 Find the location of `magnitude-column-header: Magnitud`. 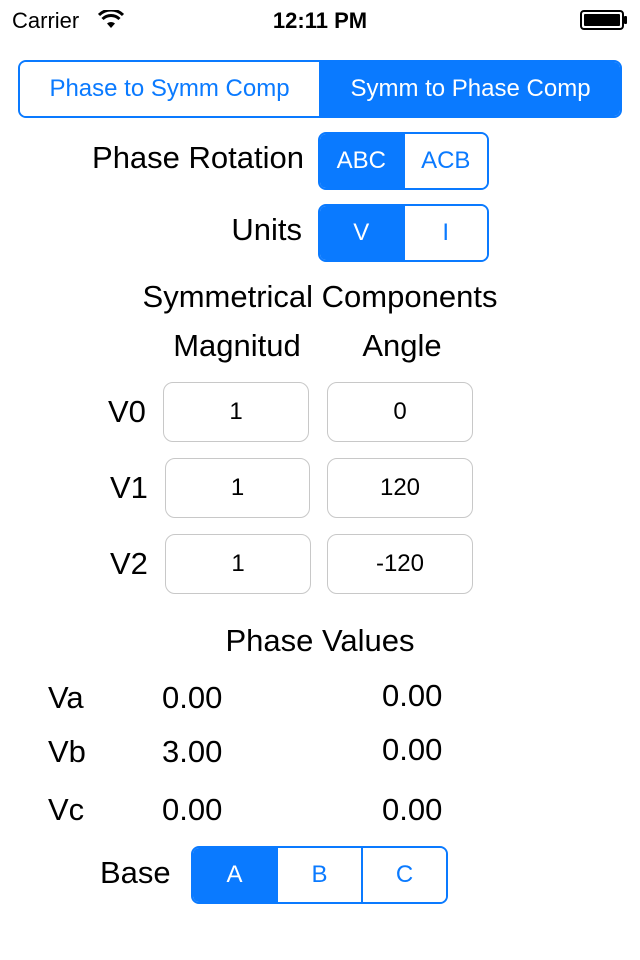

magnitude-column-header: Magnitud is located at coordinates (237, 345).